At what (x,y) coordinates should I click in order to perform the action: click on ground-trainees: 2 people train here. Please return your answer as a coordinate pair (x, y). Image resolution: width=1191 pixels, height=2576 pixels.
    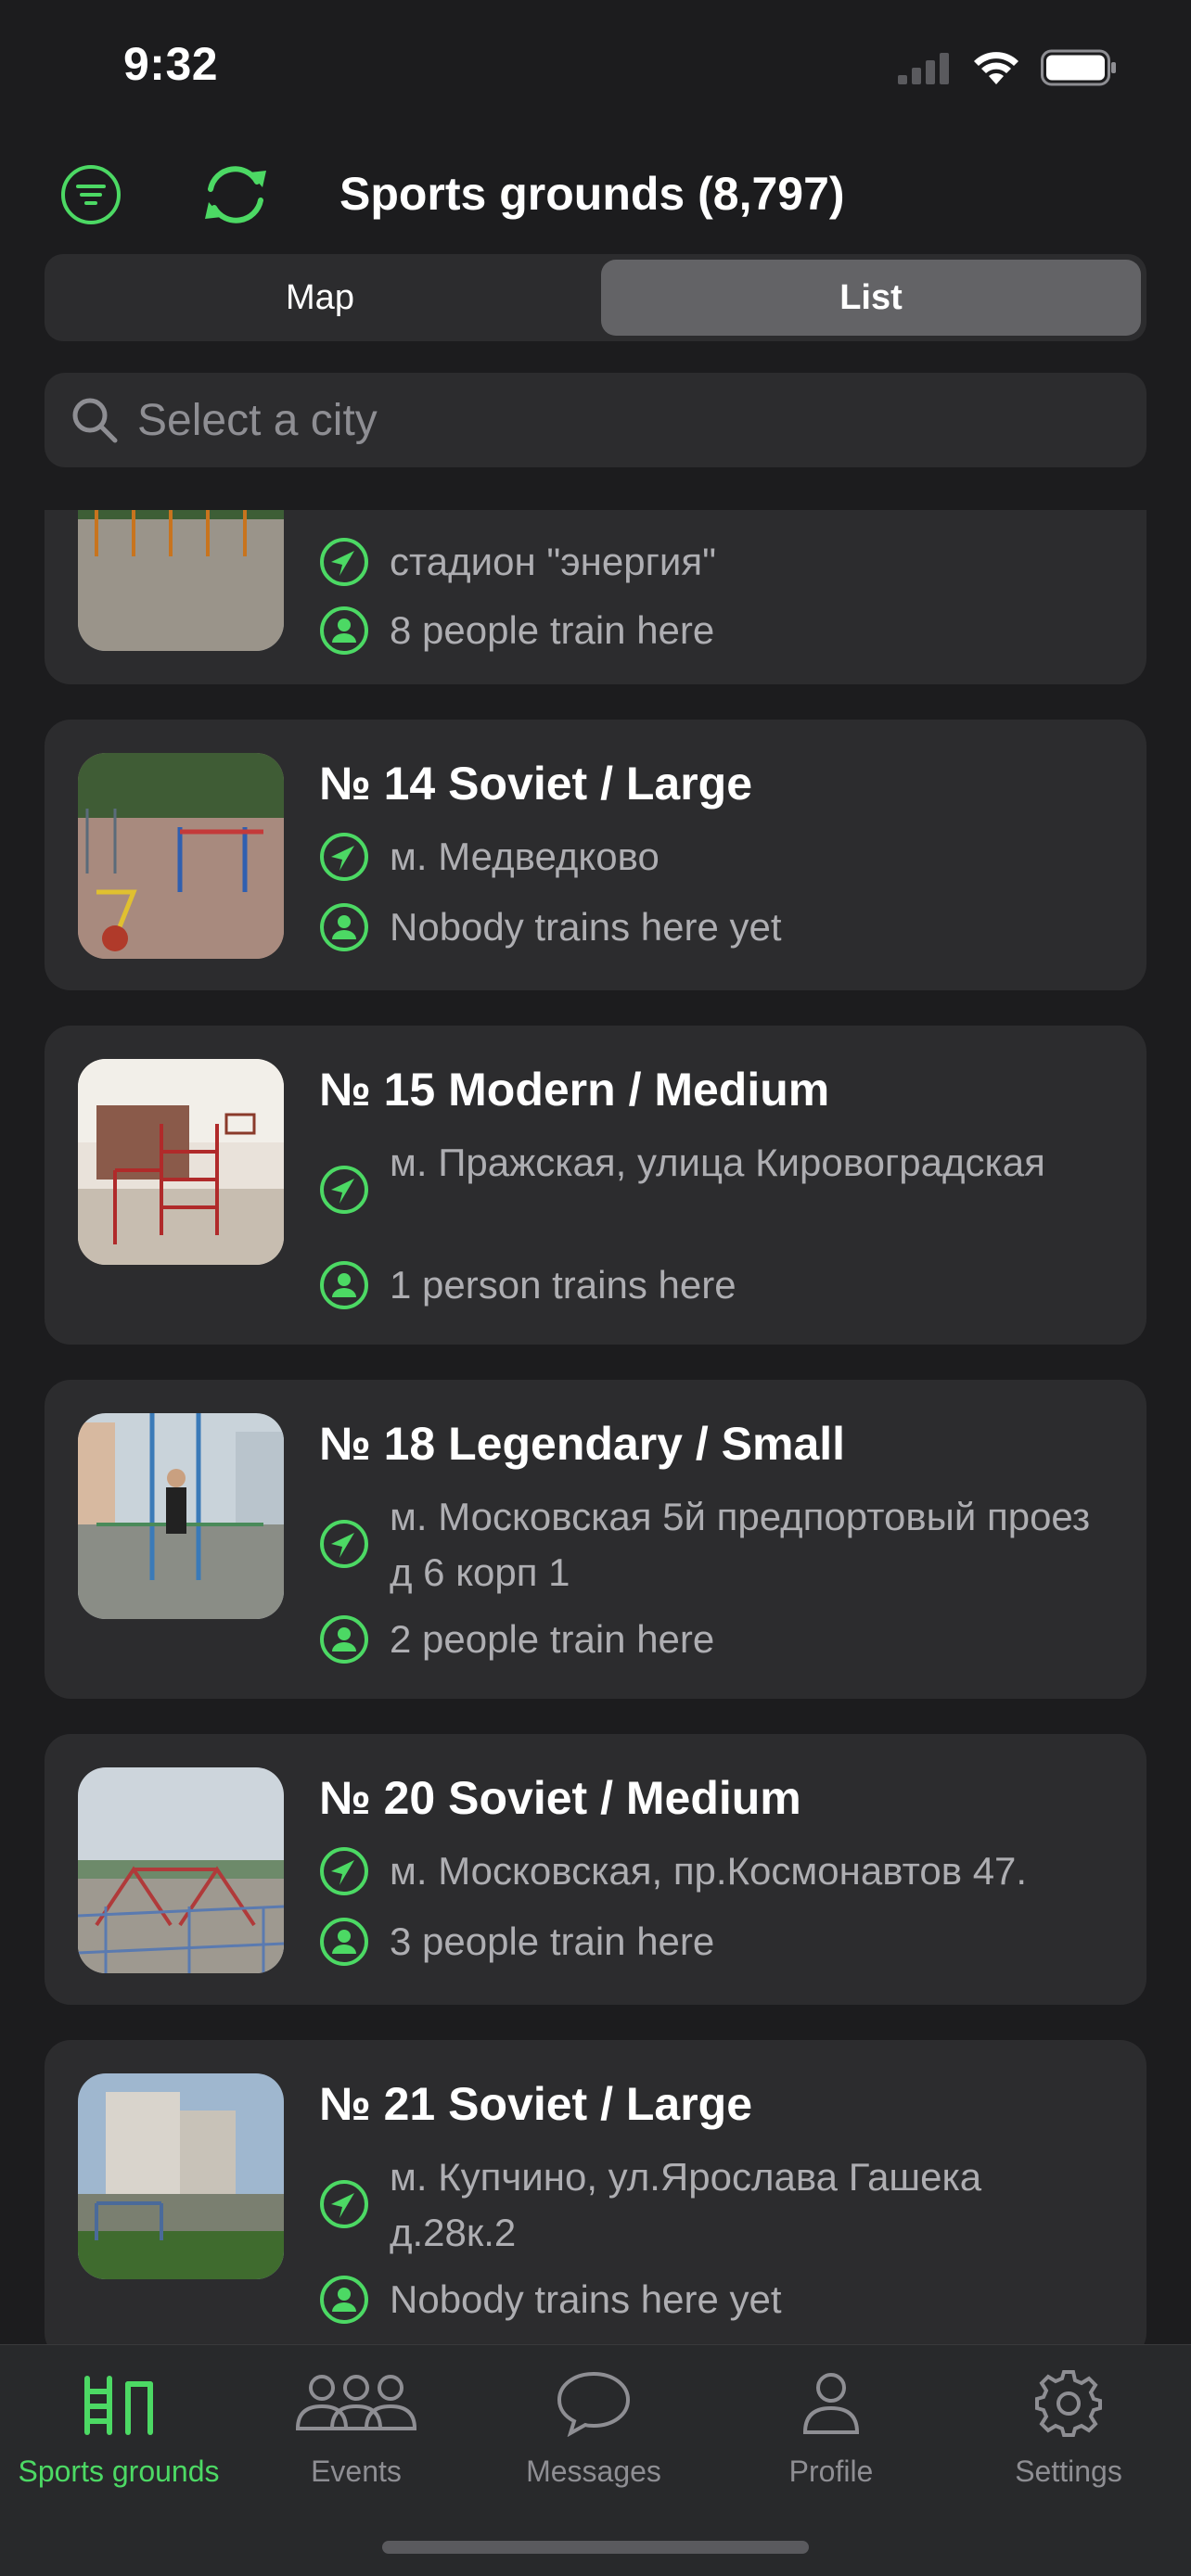
    Looking at the image, I should click on (552, 1639).